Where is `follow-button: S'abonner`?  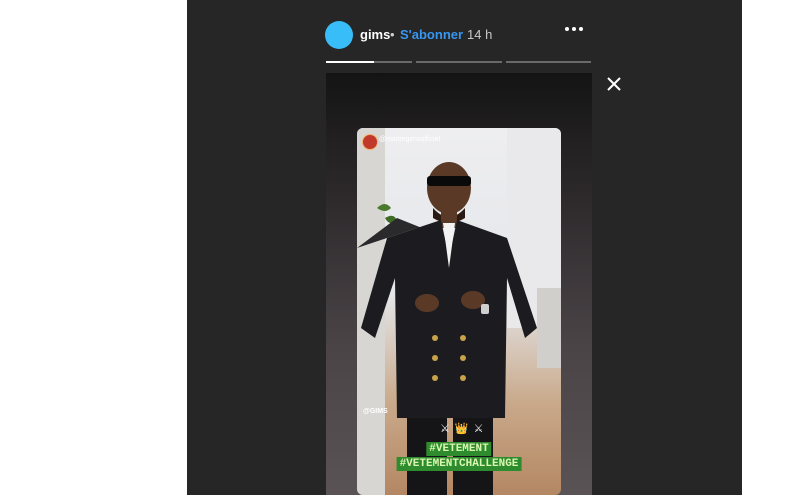 follow-button: S'abonner is located at coordinates (431, 34).